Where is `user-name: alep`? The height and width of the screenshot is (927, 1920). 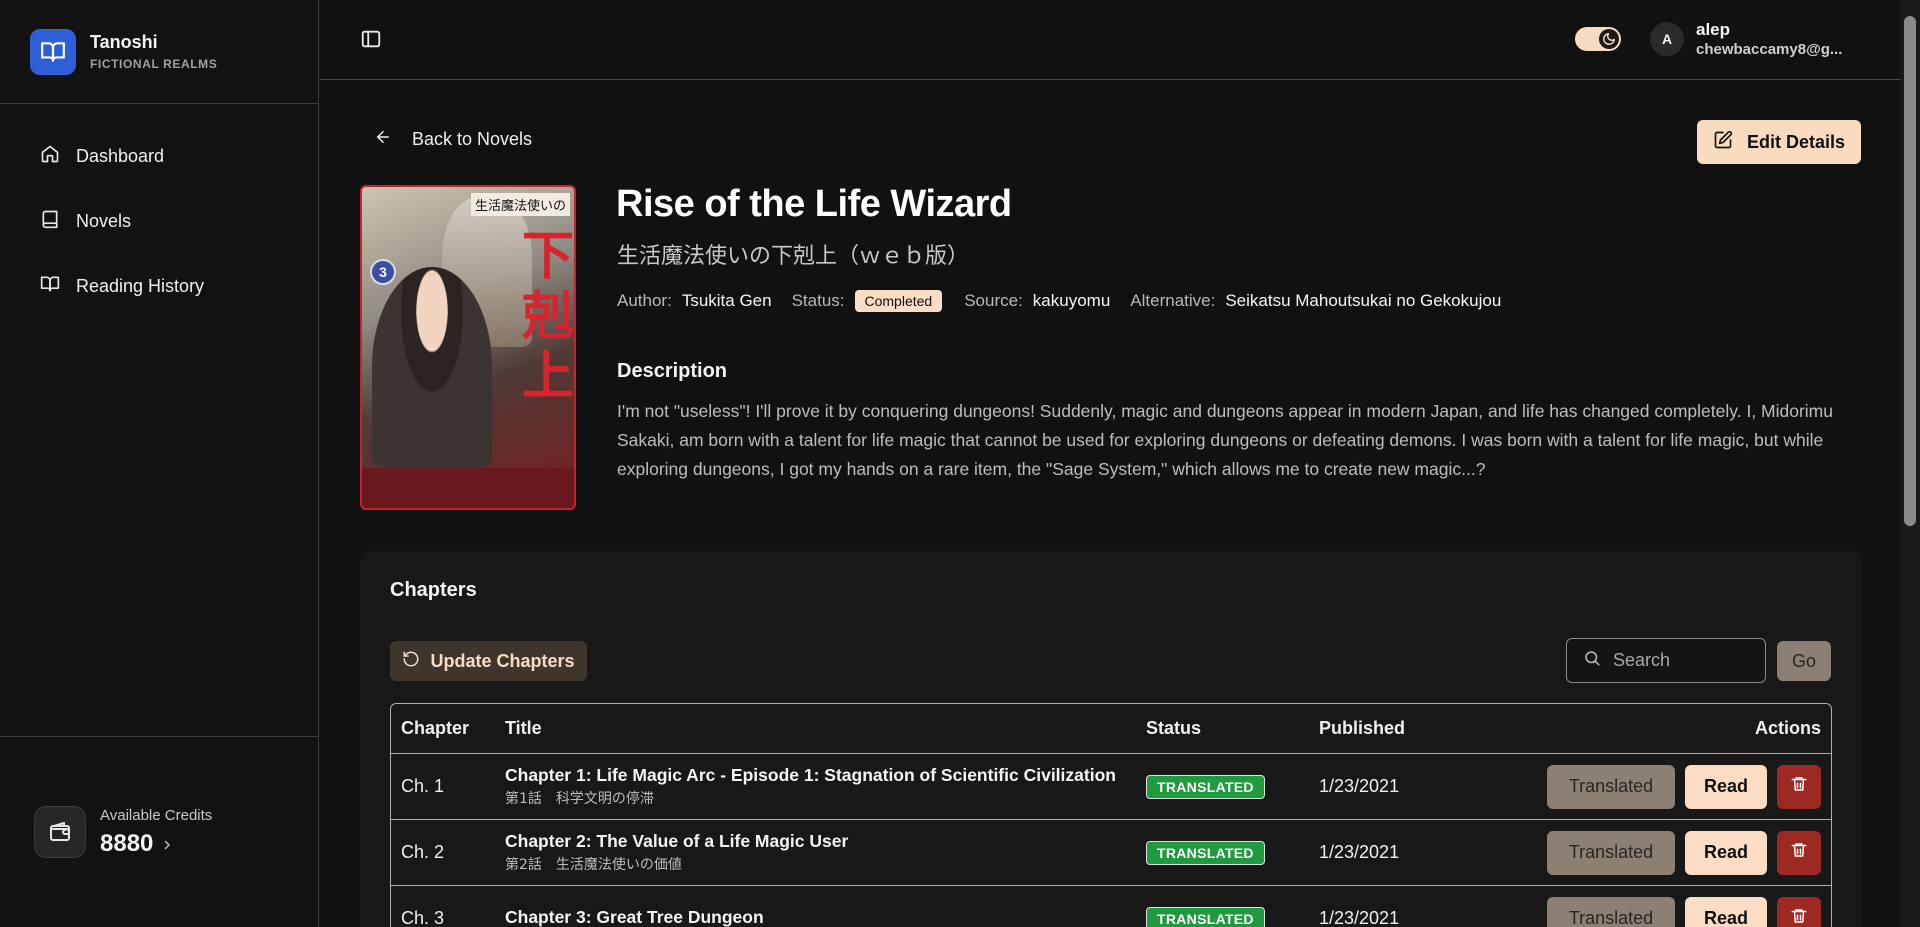 user-name: alep is located at coordinates (1713, 29).